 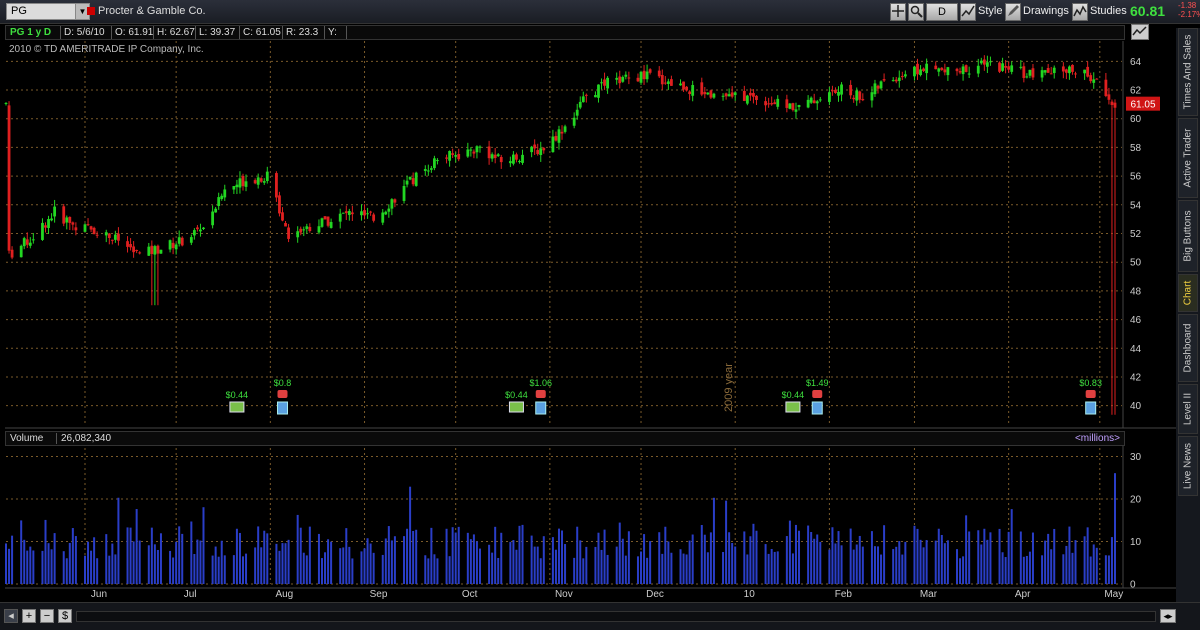 What do you see at coordinates (1168, 616) in the screenshot?
I see `expand-time-axis-button: ◂▸` at bounding box center [1168, 616].